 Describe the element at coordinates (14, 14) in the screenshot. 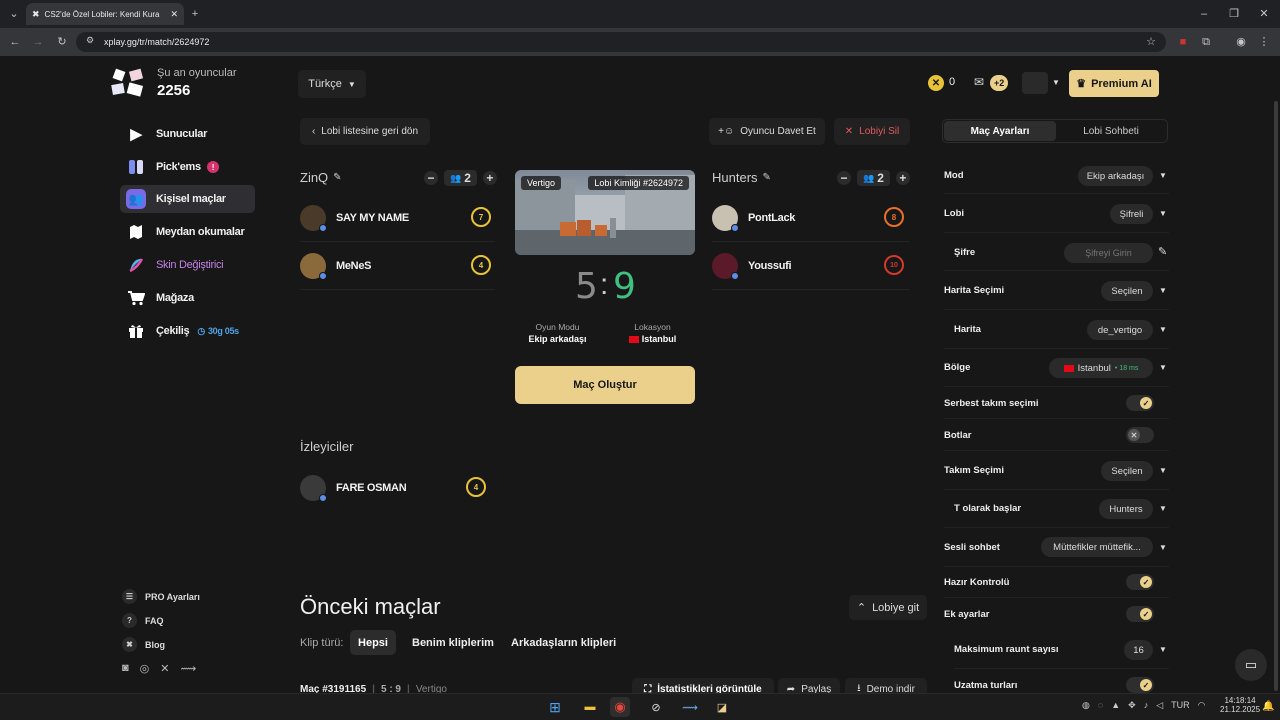

I see `tab-list-icon: ⌄` at that location.